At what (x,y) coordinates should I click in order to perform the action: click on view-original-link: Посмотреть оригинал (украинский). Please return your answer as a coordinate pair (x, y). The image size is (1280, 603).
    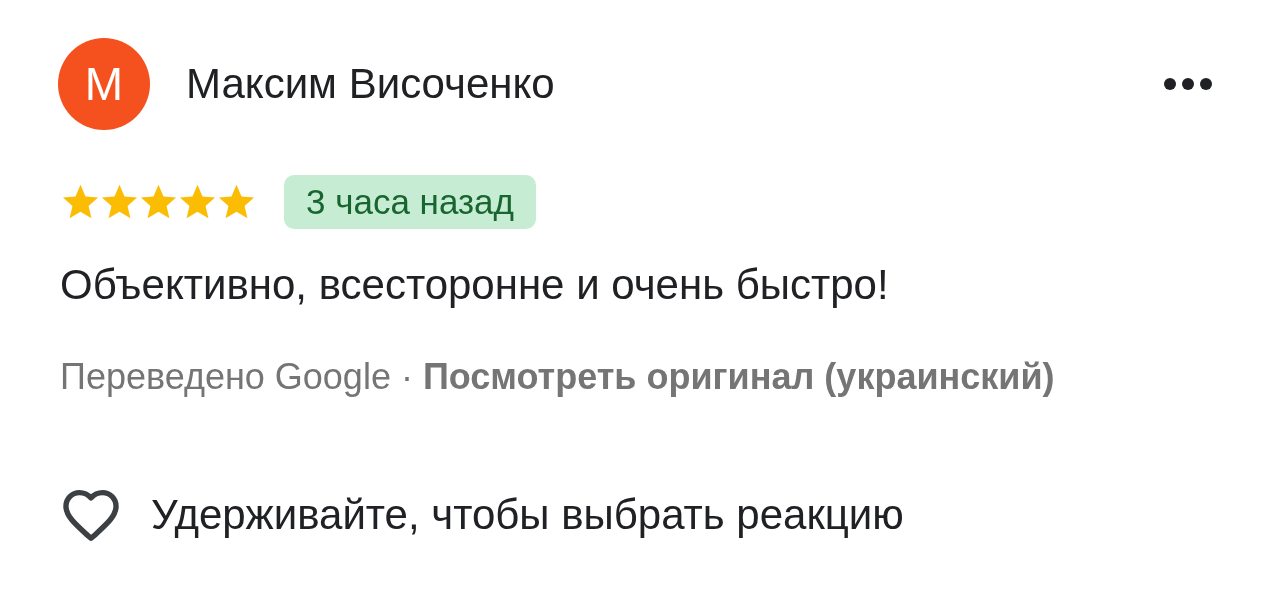
    Looking at the image, I should click on (738, 377).